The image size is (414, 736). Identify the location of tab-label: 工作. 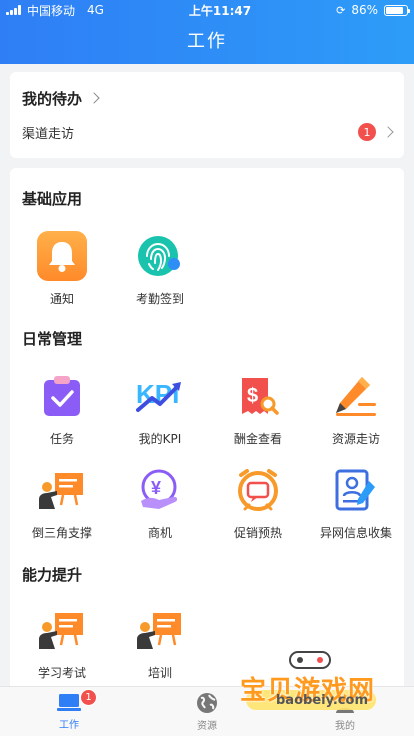
(69, 725).